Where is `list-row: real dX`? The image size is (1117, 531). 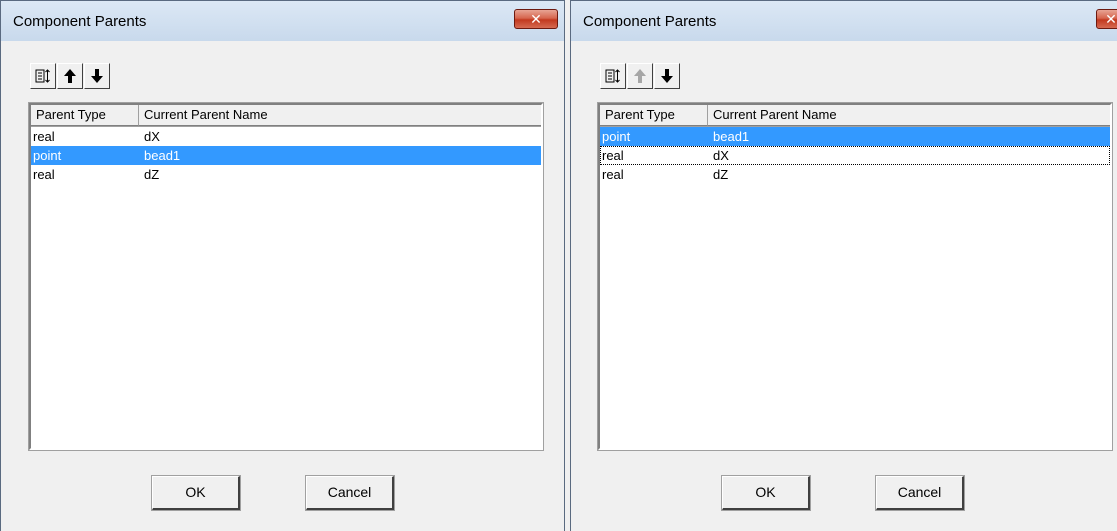 list-row: real dX is located at coordinates (286, 136).